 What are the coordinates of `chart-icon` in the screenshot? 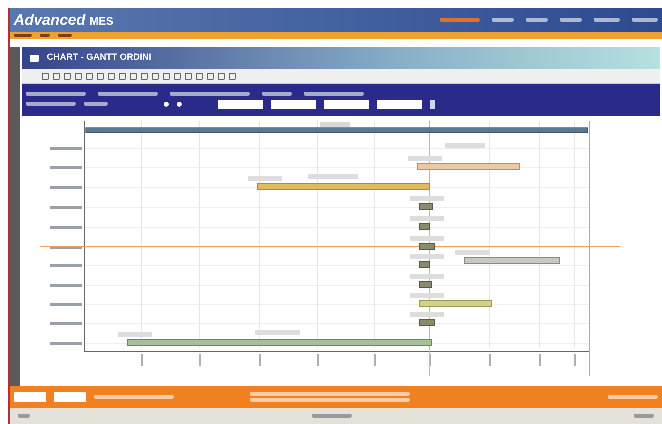 It's located at (34, 58).